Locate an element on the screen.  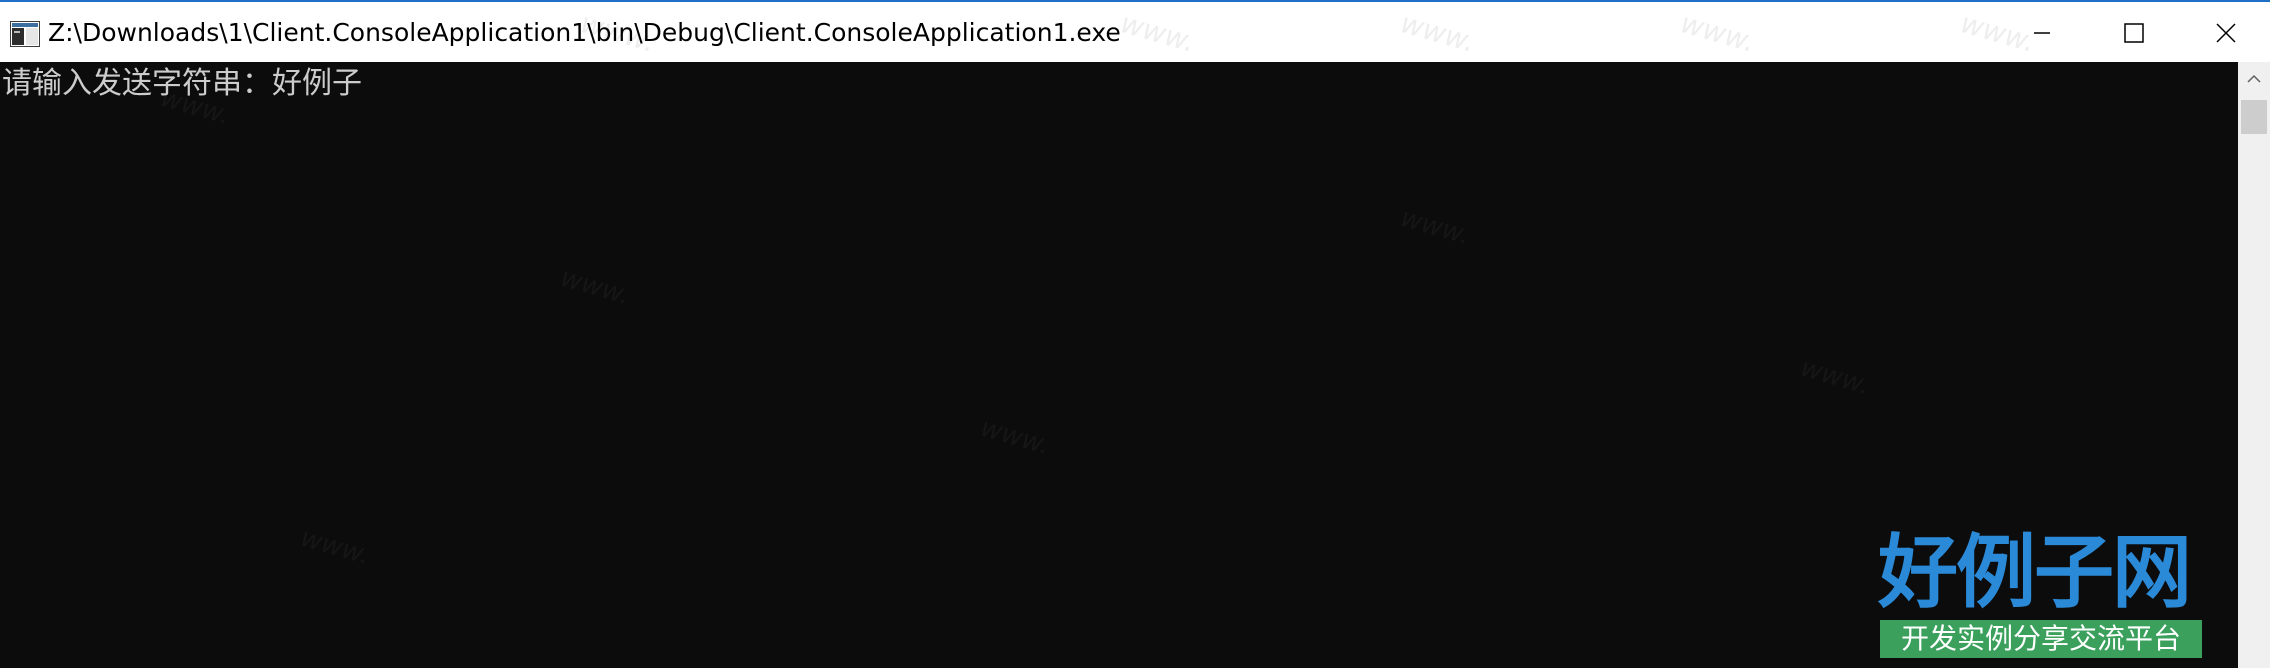
vertical-scrollbar is located at coordinates (2254, 365).